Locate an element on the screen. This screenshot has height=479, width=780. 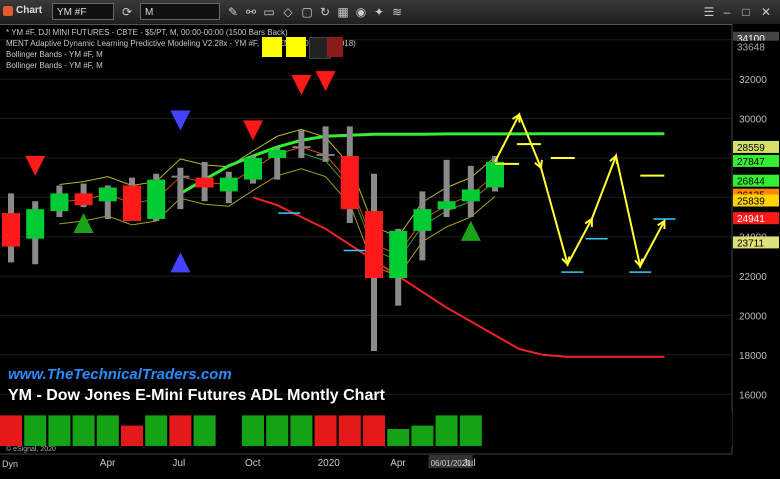
price-tag-label: 25839 is located at coordinates (751, 202).